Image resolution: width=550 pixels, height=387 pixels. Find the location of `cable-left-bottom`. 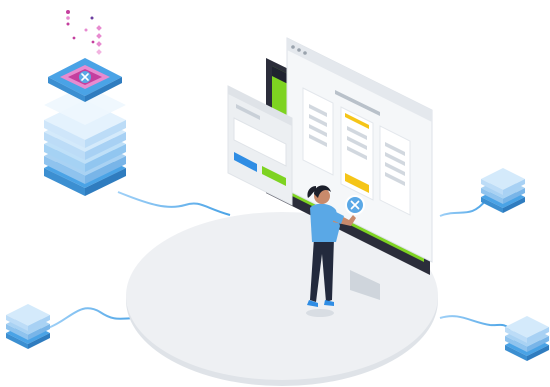

cable-left-bottom is located at coordinates (94, 318).